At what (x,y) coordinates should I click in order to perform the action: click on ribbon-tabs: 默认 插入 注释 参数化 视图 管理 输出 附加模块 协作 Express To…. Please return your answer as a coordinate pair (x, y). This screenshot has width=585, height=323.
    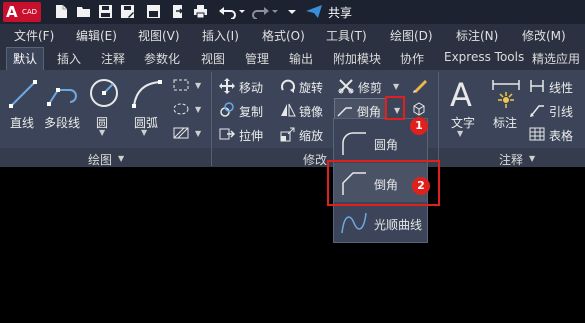
    Looking at the image, I should click on (292, 58).